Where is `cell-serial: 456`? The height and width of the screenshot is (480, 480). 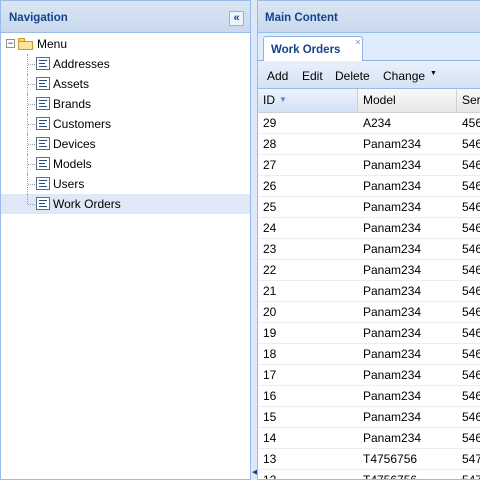
cell-serial: 456 is located at coordinates (471, 123).